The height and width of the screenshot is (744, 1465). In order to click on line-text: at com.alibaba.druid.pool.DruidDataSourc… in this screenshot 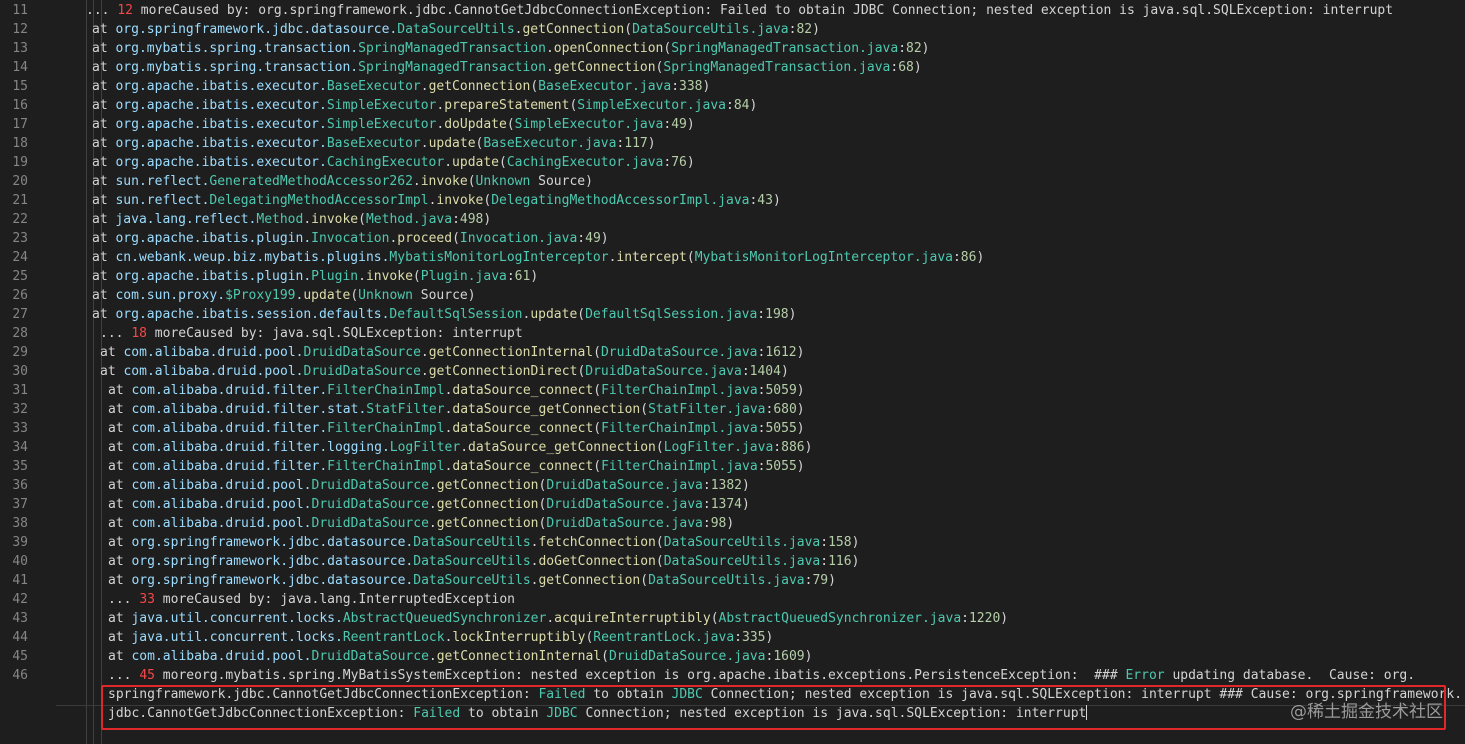, I will do `click(429, 504)`.